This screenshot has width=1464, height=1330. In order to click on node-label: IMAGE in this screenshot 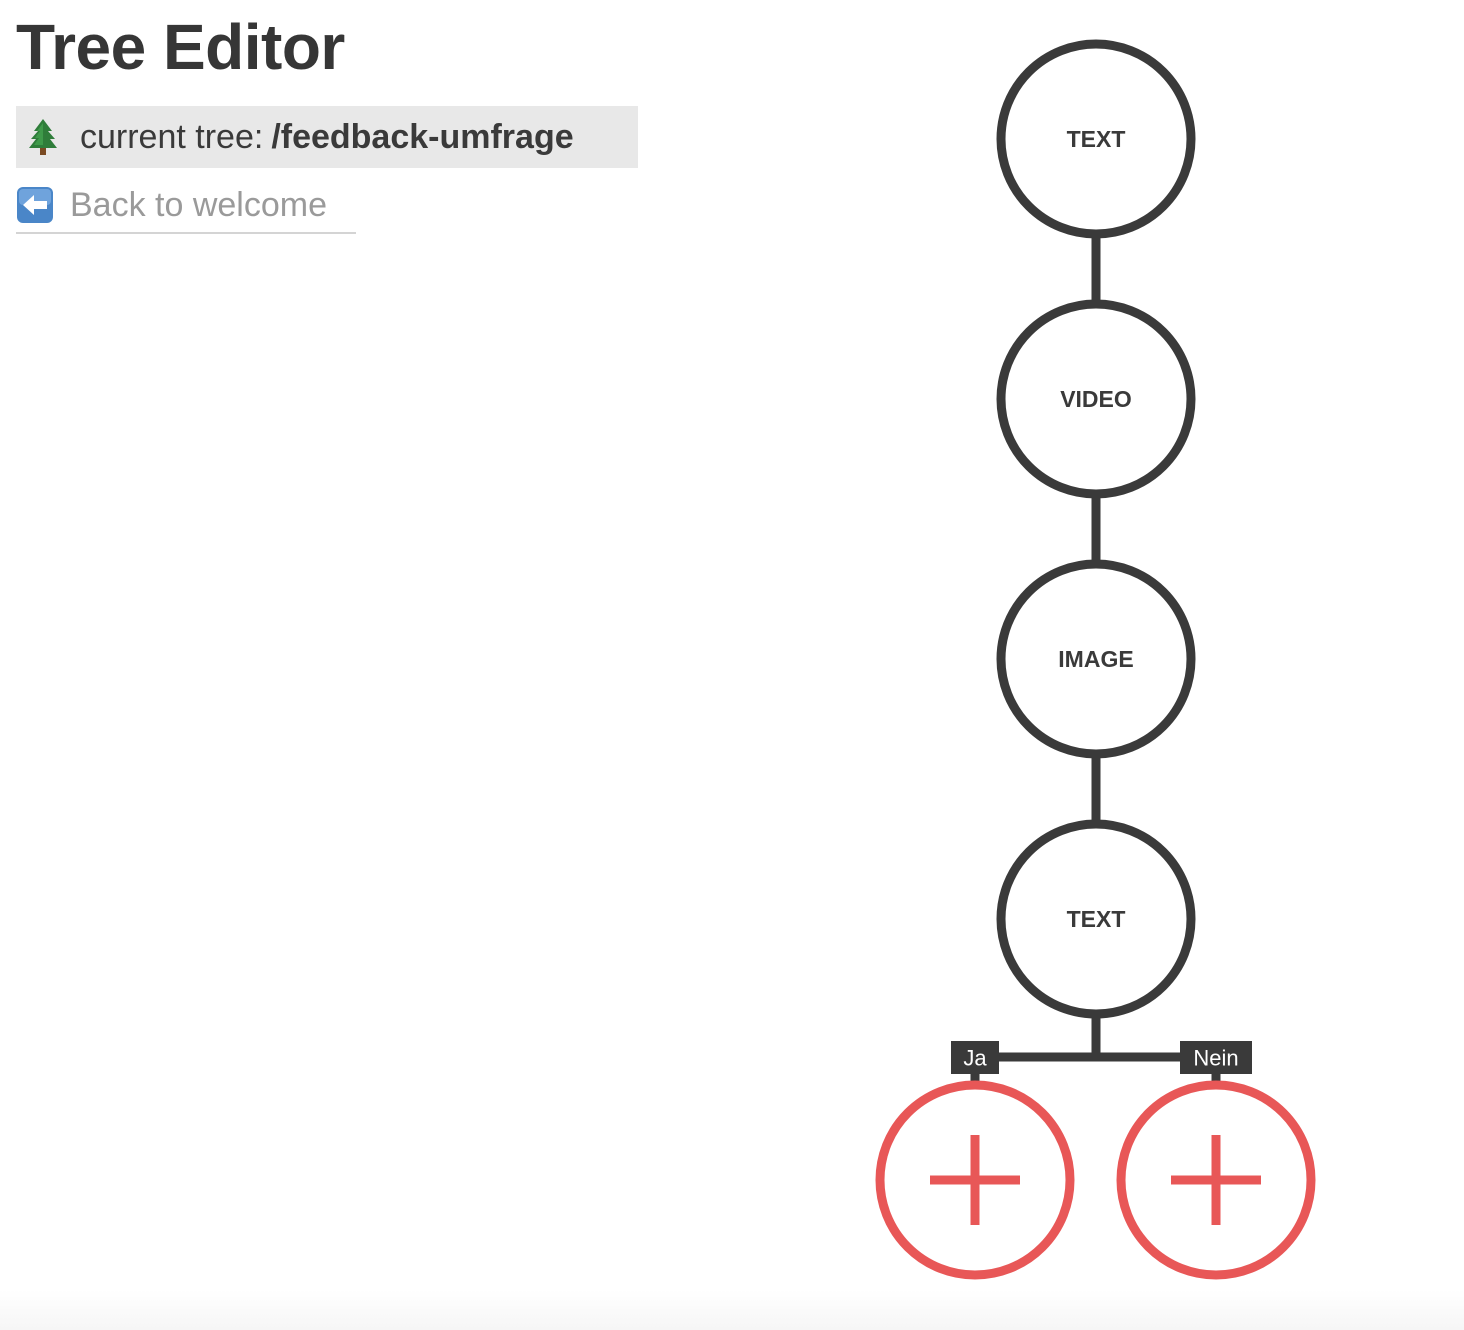, I will do `click(1095, 659)`.